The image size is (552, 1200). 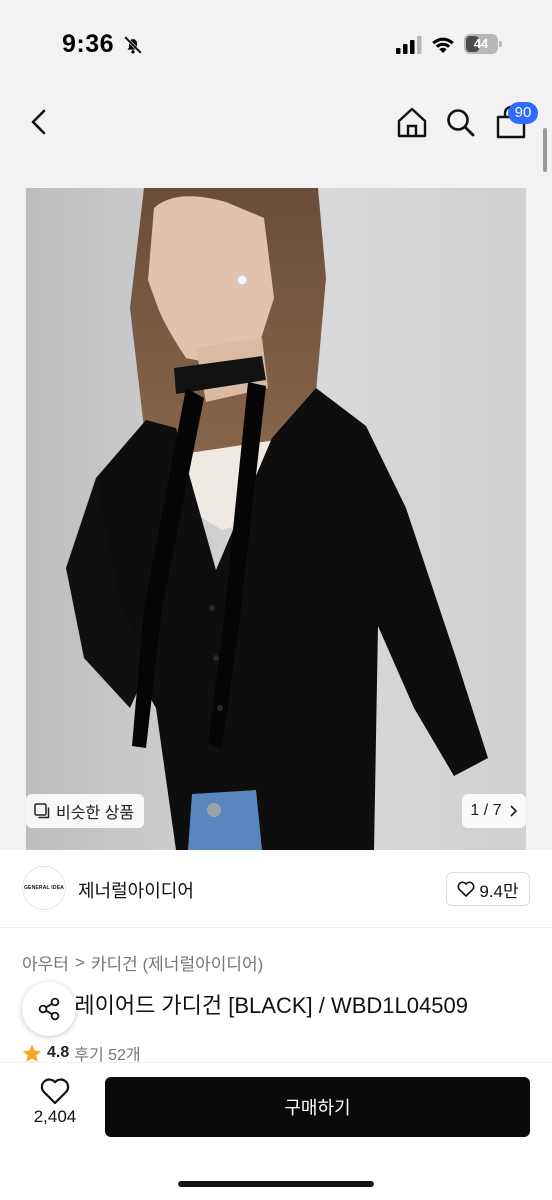 I want to click on wishlist-count: 2,404, so click(x=55, y=1116).